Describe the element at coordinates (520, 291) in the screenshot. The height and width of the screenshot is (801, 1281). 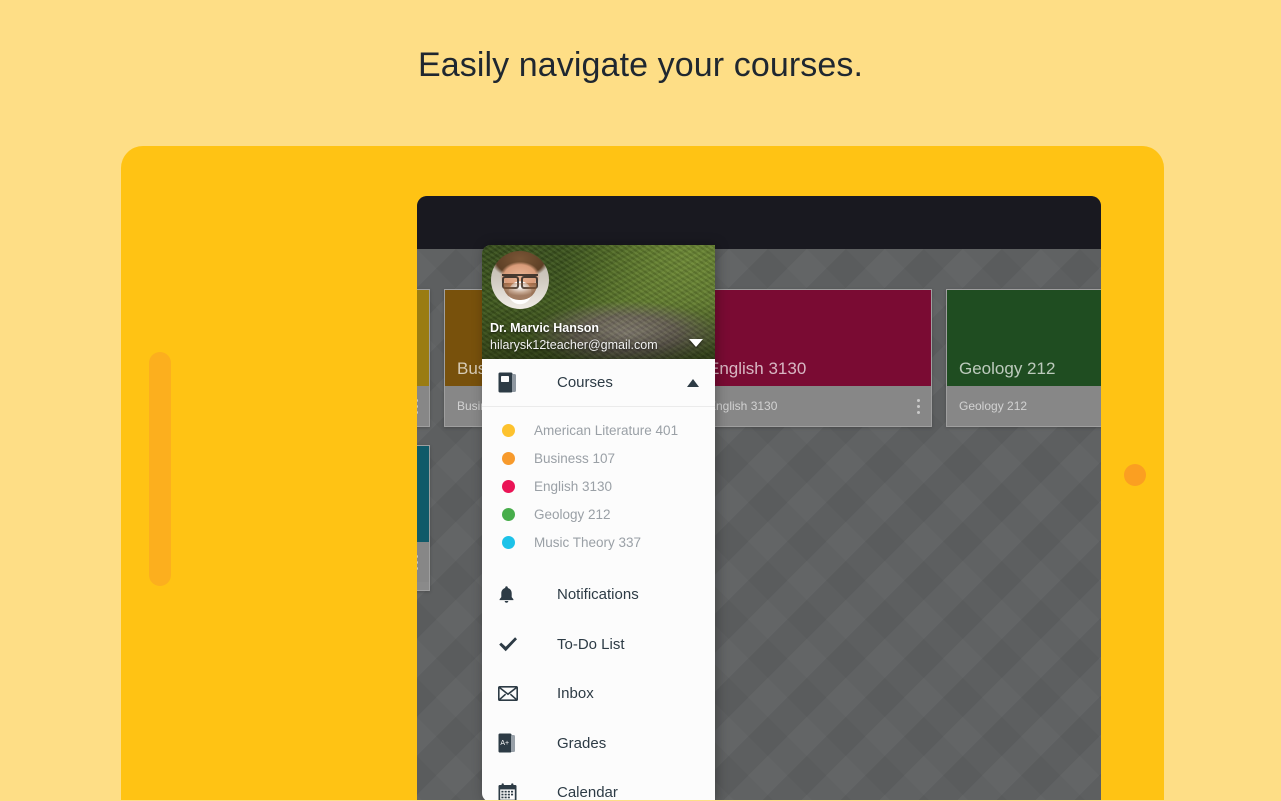
I see `avatar-beard` at that location.